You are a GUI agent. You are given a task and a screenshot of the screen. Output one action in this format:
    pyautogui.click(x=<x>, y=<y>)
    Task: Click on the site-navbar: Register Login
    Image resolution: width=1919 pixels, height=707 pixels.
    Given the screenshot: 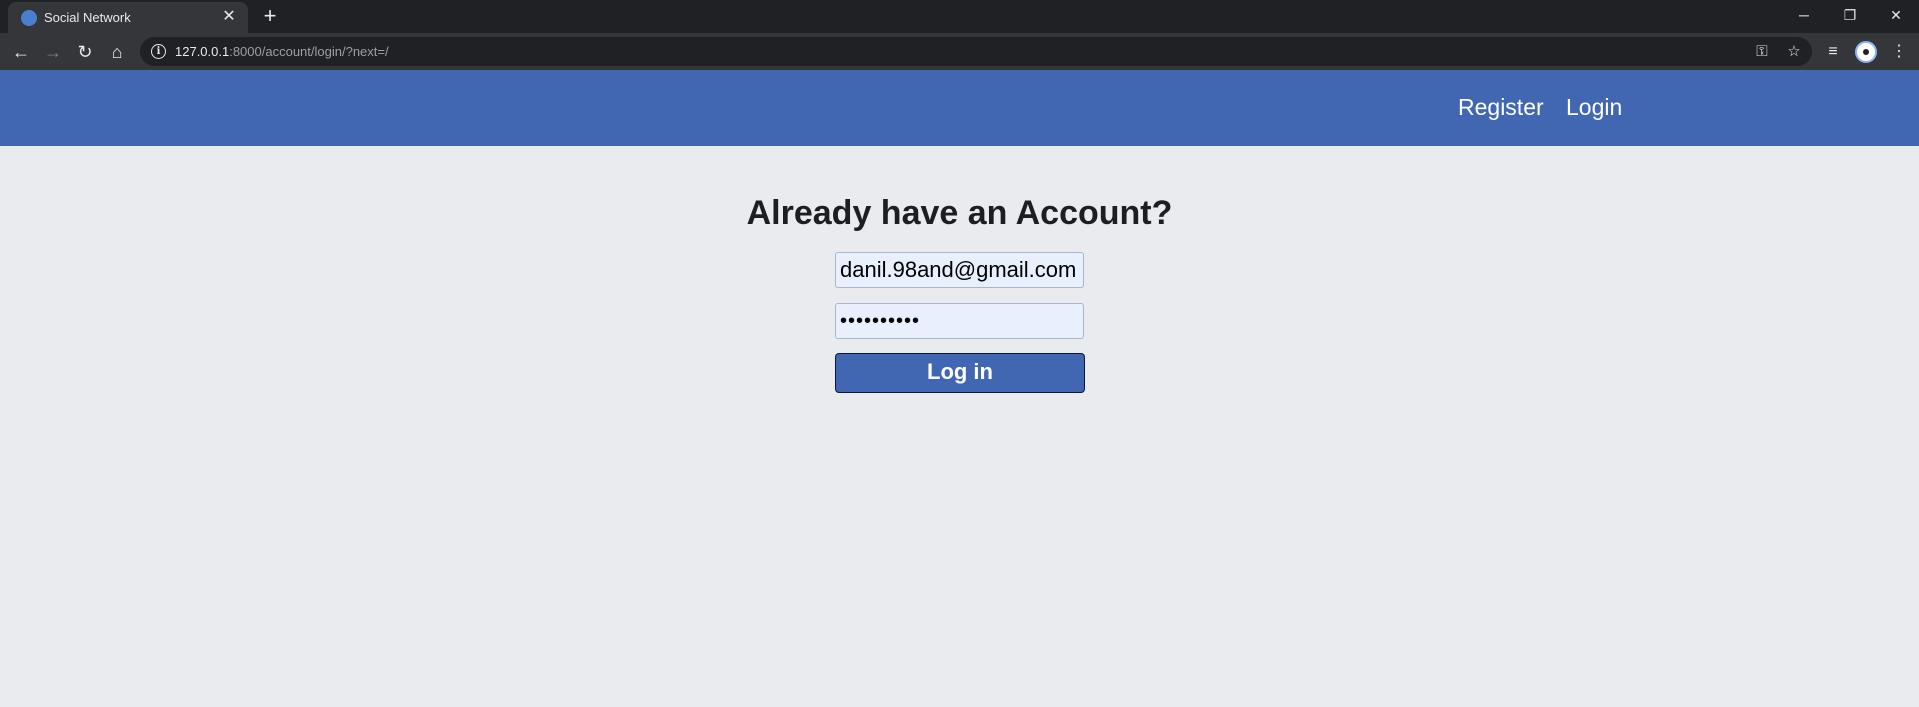 What is the action you would take?
    pyautogui.click(x=959, y=108)
    